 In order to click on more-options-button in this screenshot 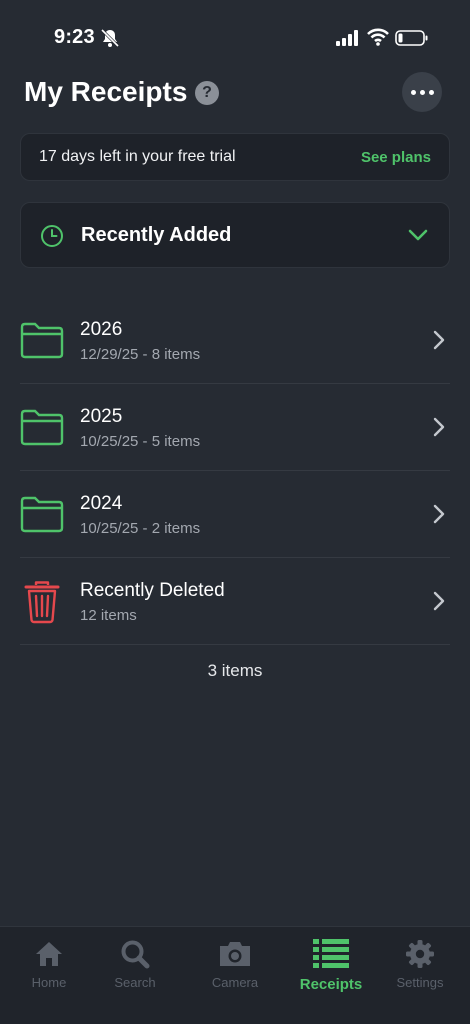, I will do `click(422, 92)`.